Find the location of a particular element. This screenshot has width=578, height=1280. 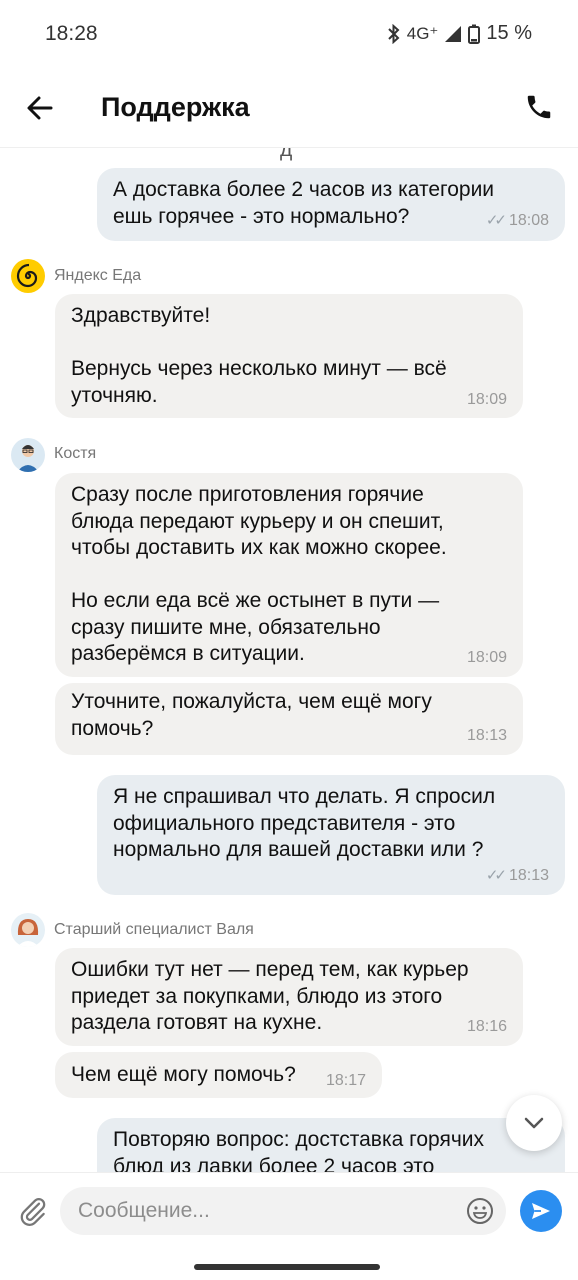

chevron-down-icon is located at coordinates (534, 1123).